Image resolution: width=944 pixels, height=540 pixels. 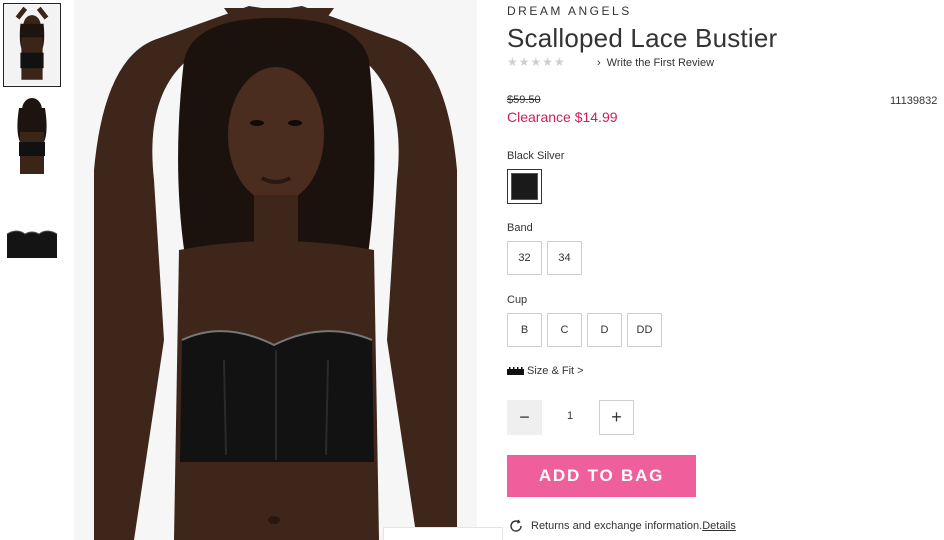 What do you see at coordinates (617, 526) in the screenshot?
I see `returns-text: Returns and exchange information.` at bounding box center [617, 526].